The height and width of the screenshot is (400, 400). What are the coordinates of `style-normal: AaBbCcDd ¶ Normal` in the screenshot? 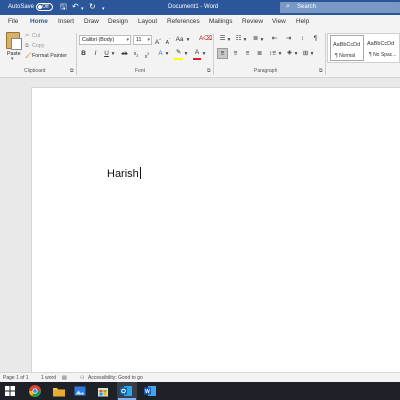 It's located at (347, 48).